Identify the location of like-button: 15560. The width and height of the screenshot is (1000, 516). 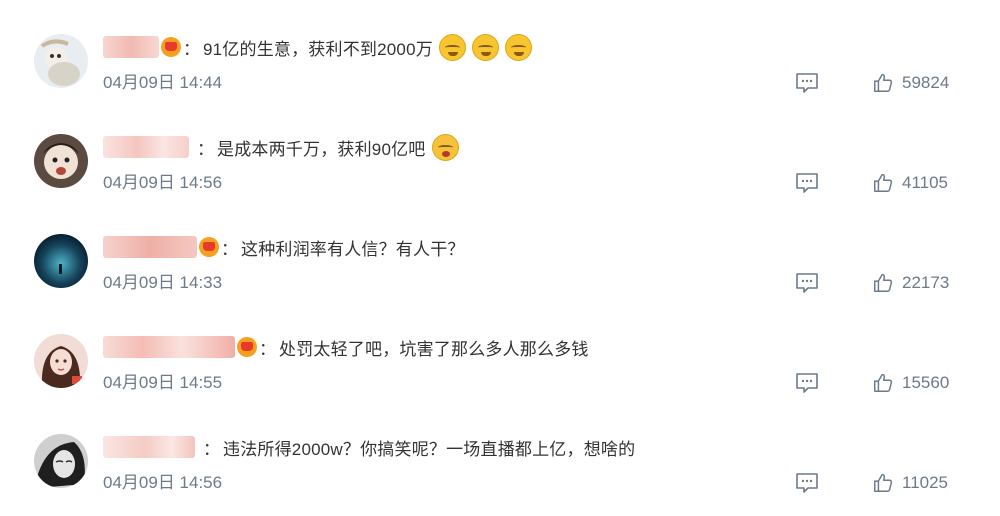
(910, 383).